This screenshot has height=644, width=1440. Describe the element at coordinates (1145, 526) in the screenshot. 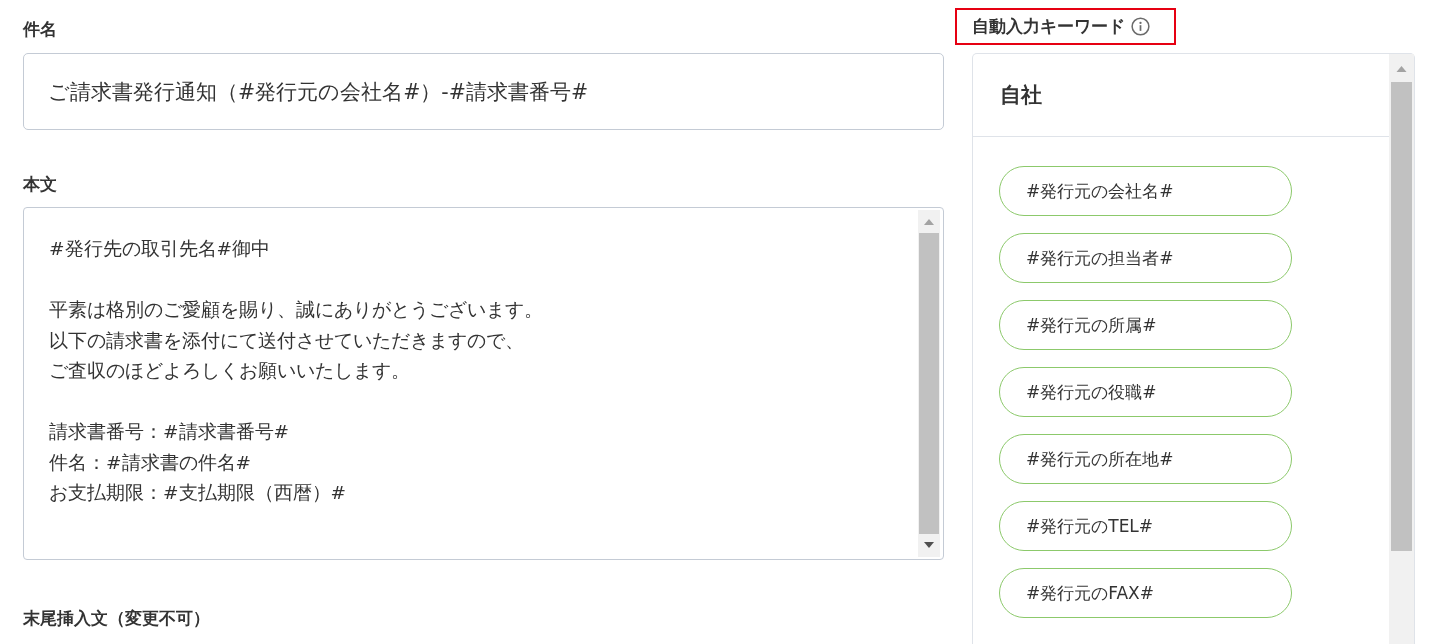

I see `keyword-chip: #発行元のTEL#` at that location.